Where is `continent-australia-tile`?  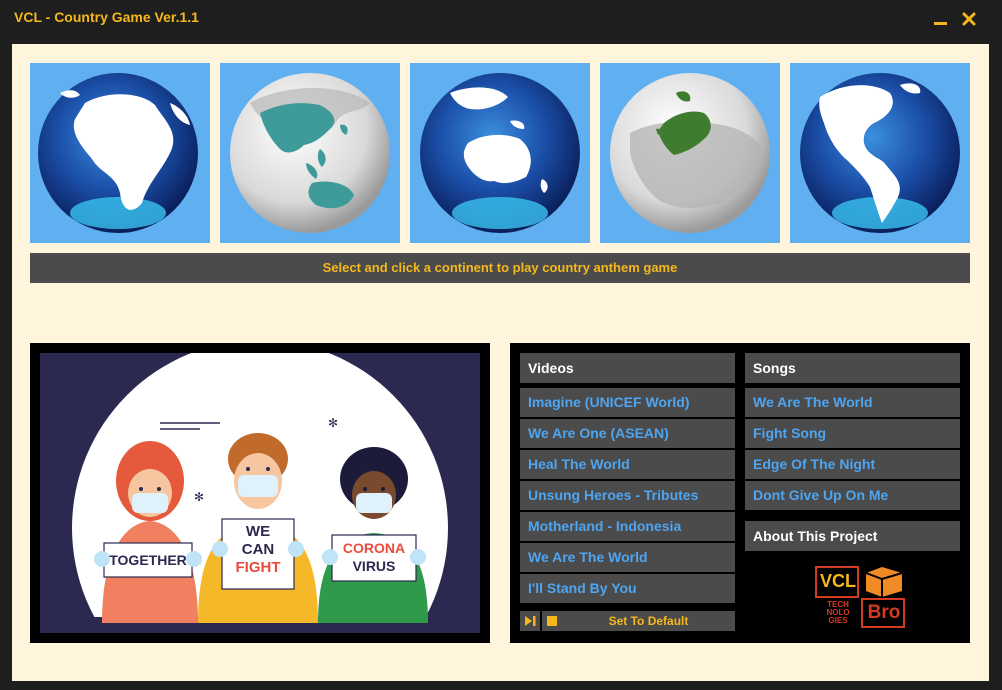 continent-australia-tile is located at coordinates (500, 153).